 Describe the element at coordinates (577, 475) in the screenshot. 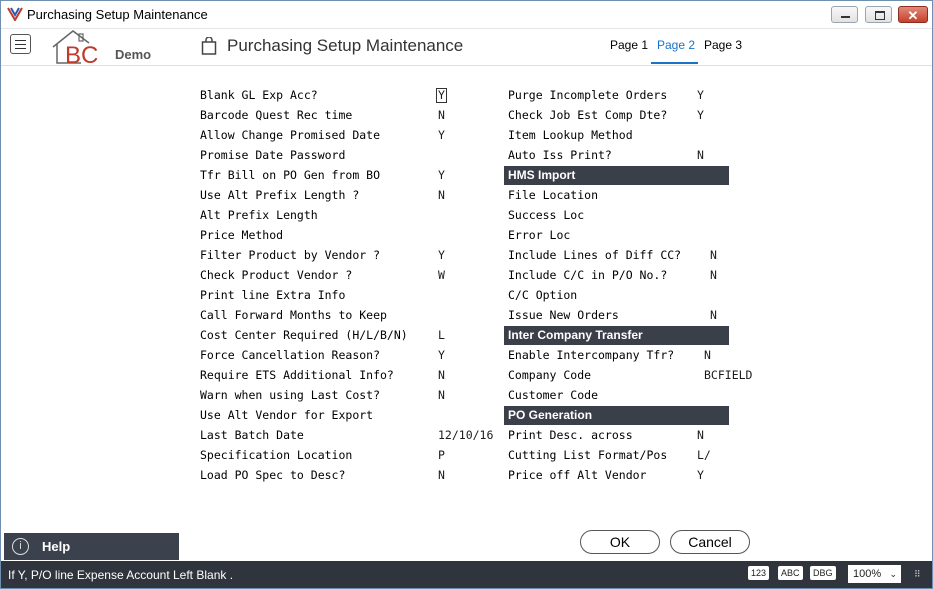

I see `field-label: Price off Alt Vendor` at that location.